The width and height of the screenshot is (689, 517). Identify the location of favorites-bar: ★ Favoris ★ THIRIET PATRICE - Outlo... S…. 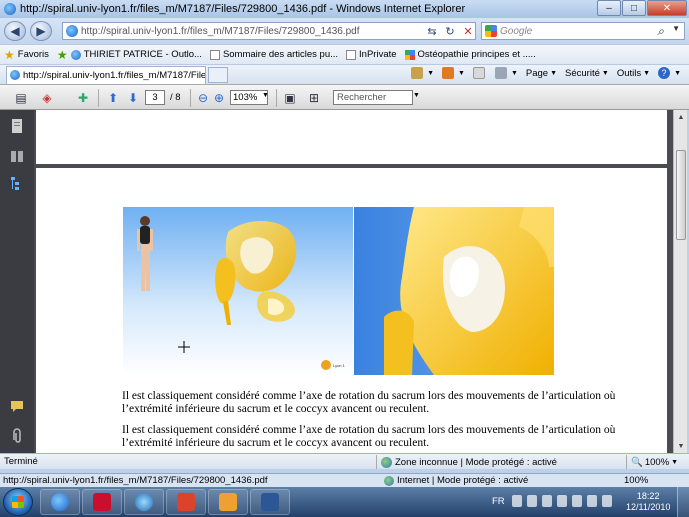
(344, 54).